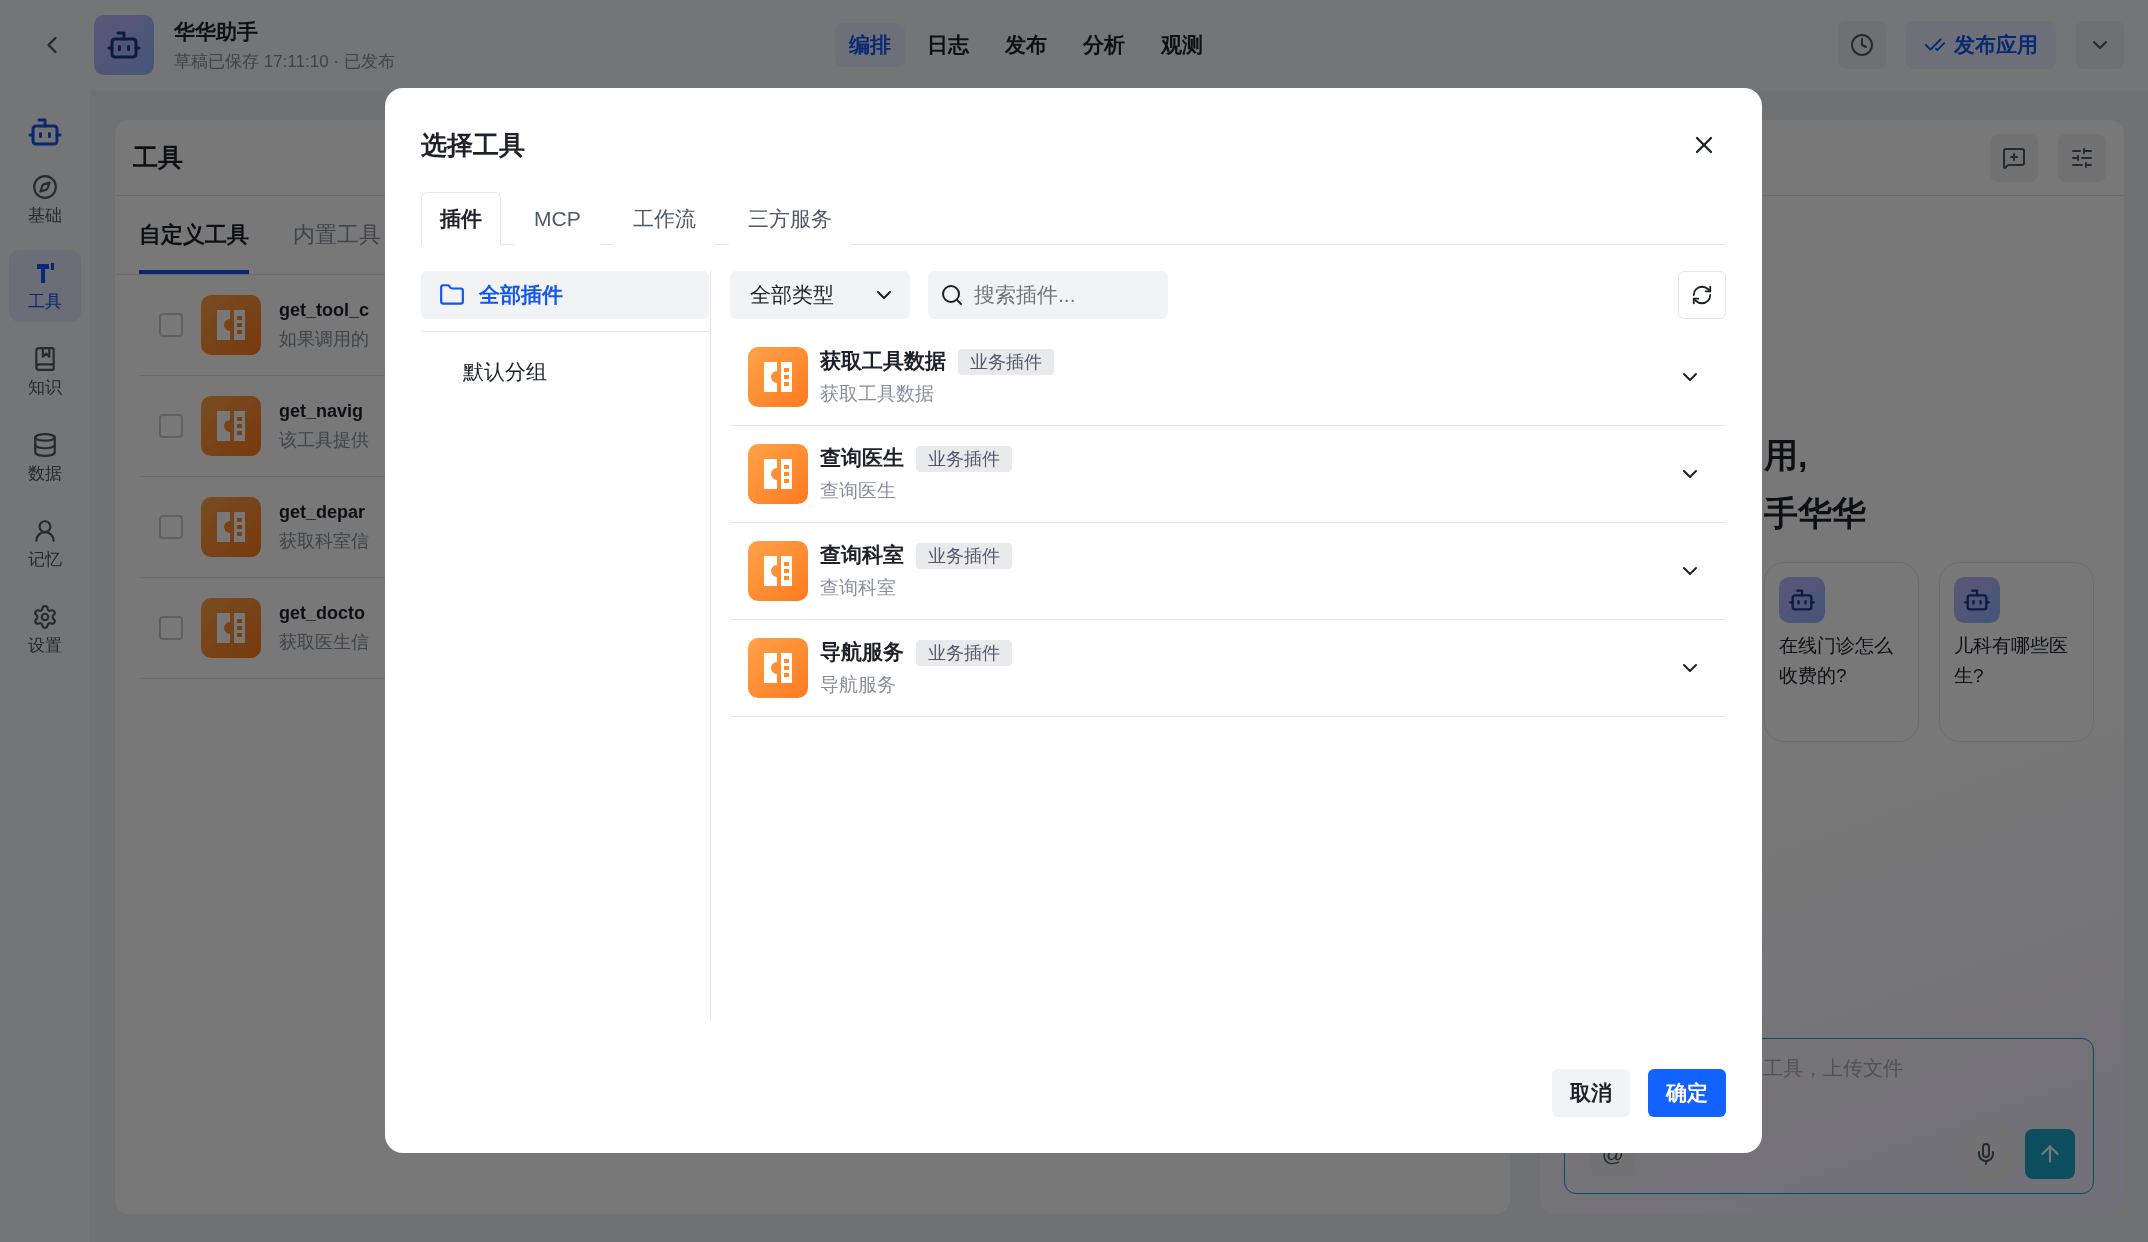 Image resolution: width=2148 pixels, height=1242 pixels. What do you see at coordinates (45, 186) in the screenshot?
I see `compass-icon` at bounding box center [45, 186].